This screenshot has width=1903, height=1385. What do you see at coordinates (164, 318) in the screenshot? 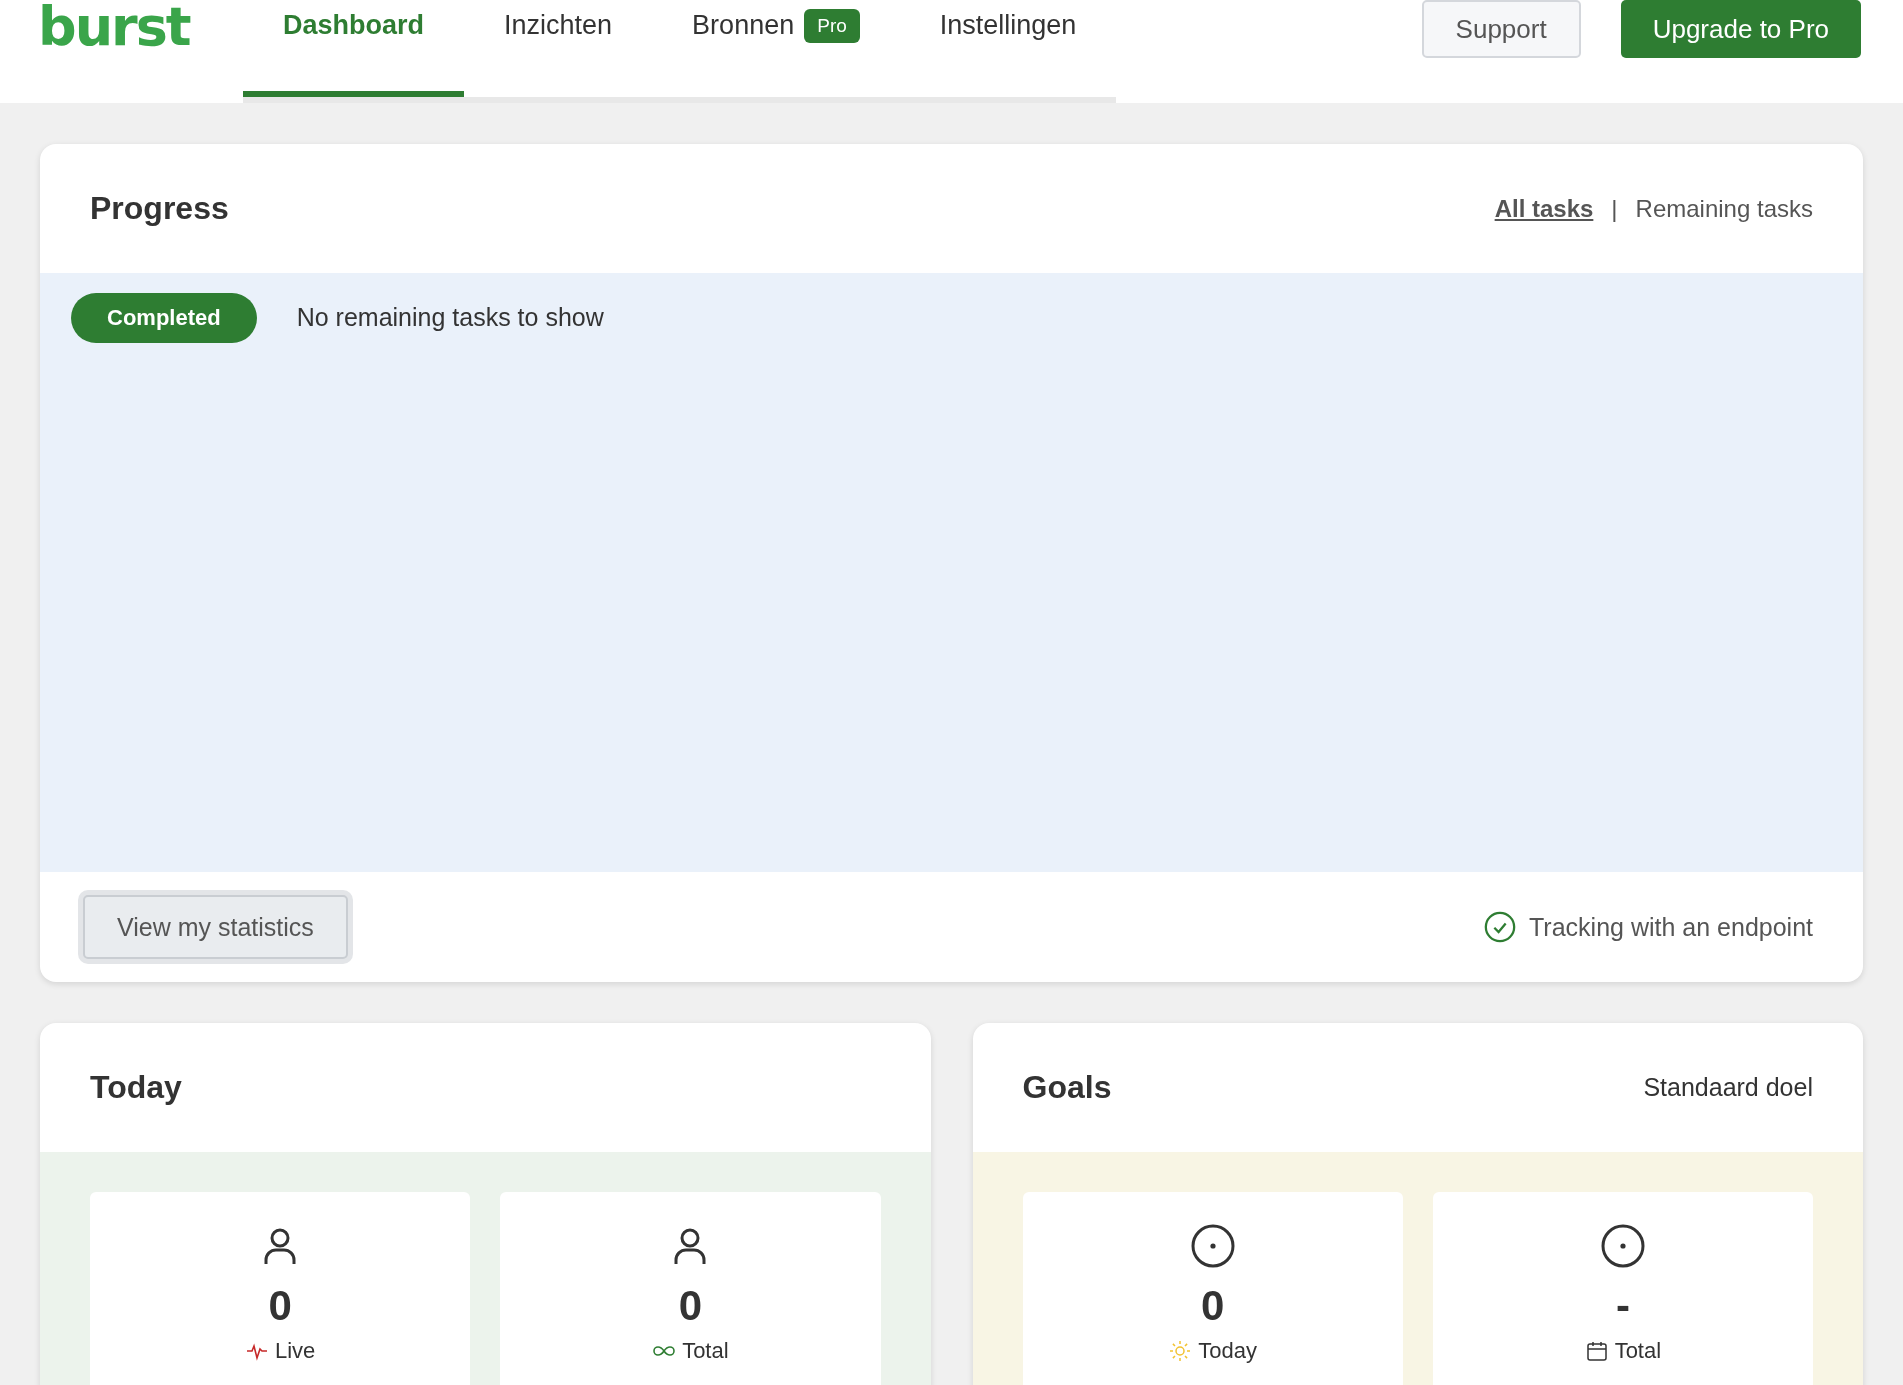
I see `status-badge: Completed` at bounding box center [164, 318].